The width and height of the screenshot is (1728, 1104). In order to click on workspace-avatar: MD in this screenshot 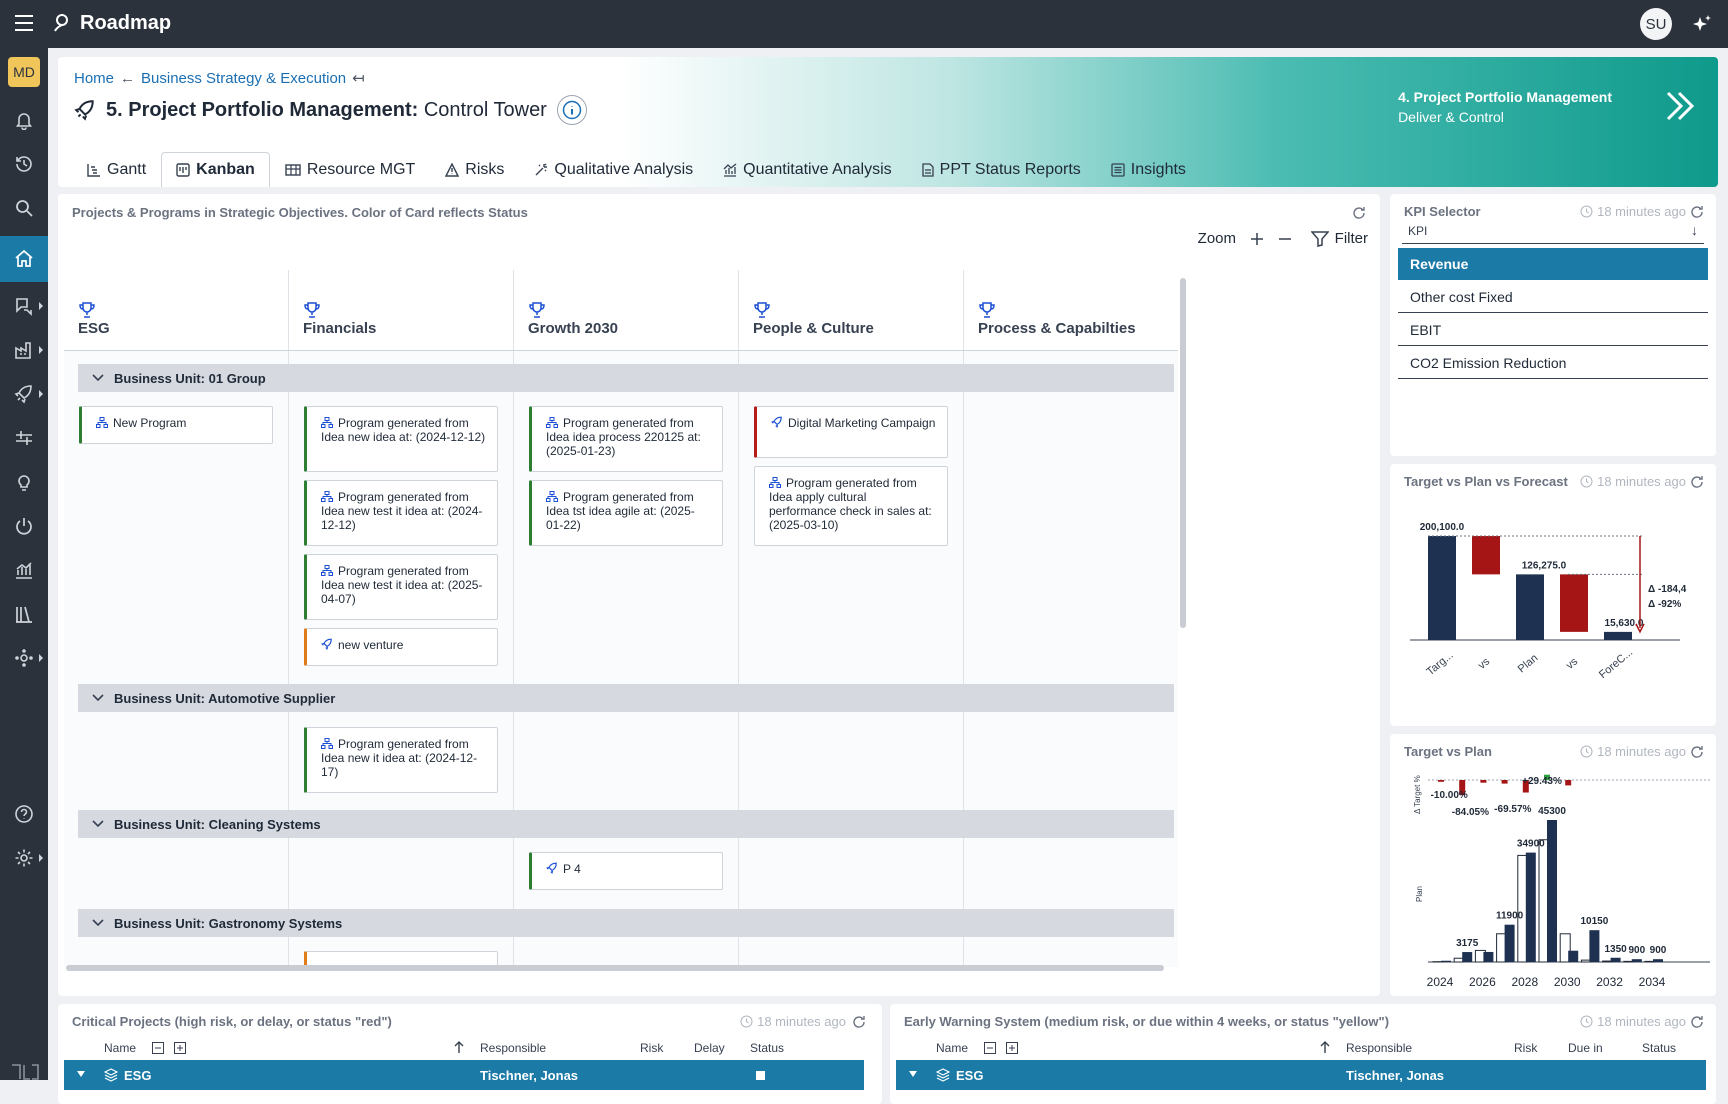, I will do `click(24, 72)`.